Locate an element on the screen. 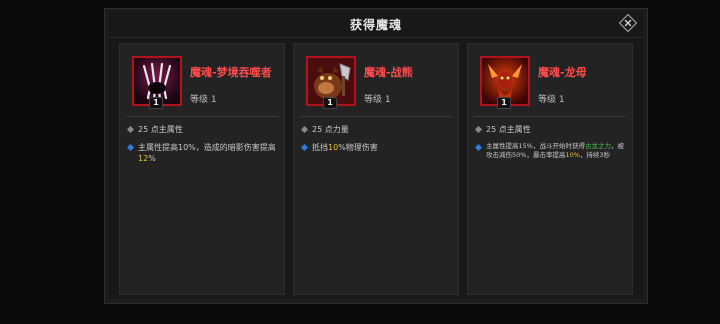  card-title: 魔魂-龙母 is located at coordinates (562, 72).